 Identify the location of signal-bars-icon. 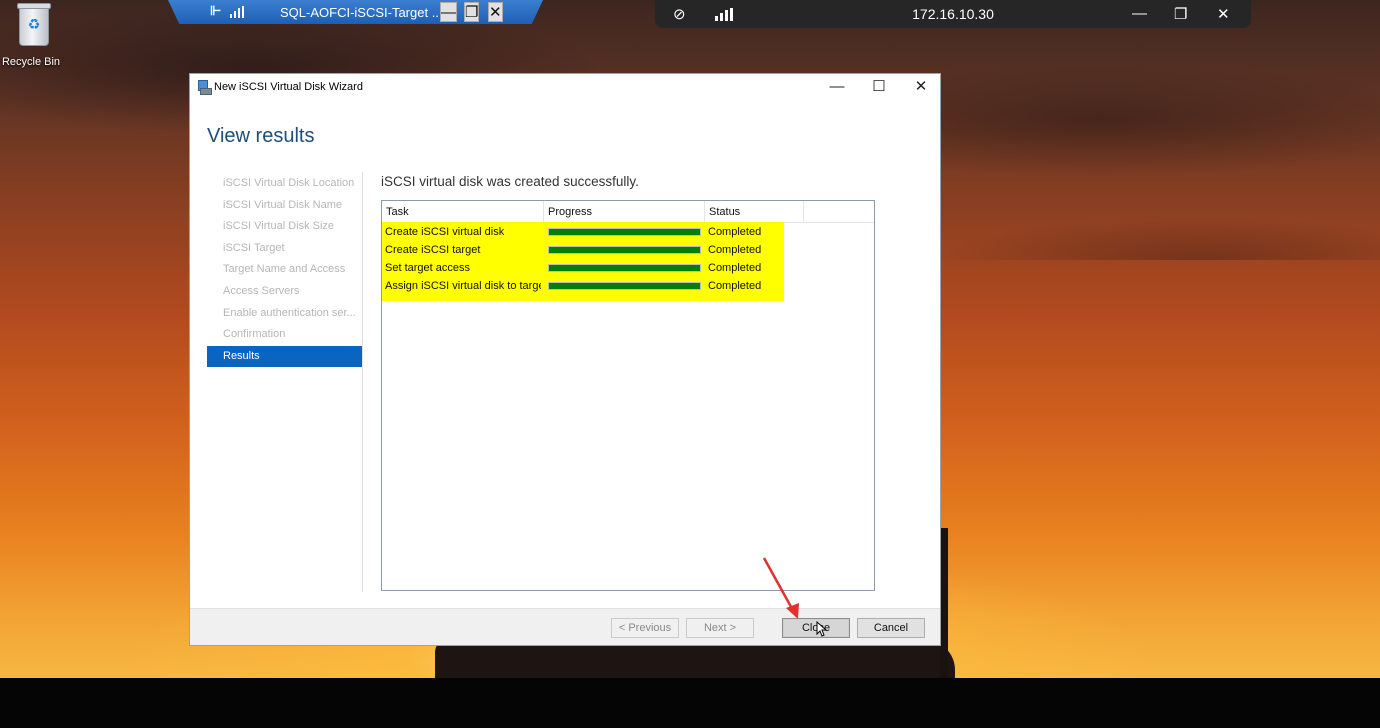
(238, 12).